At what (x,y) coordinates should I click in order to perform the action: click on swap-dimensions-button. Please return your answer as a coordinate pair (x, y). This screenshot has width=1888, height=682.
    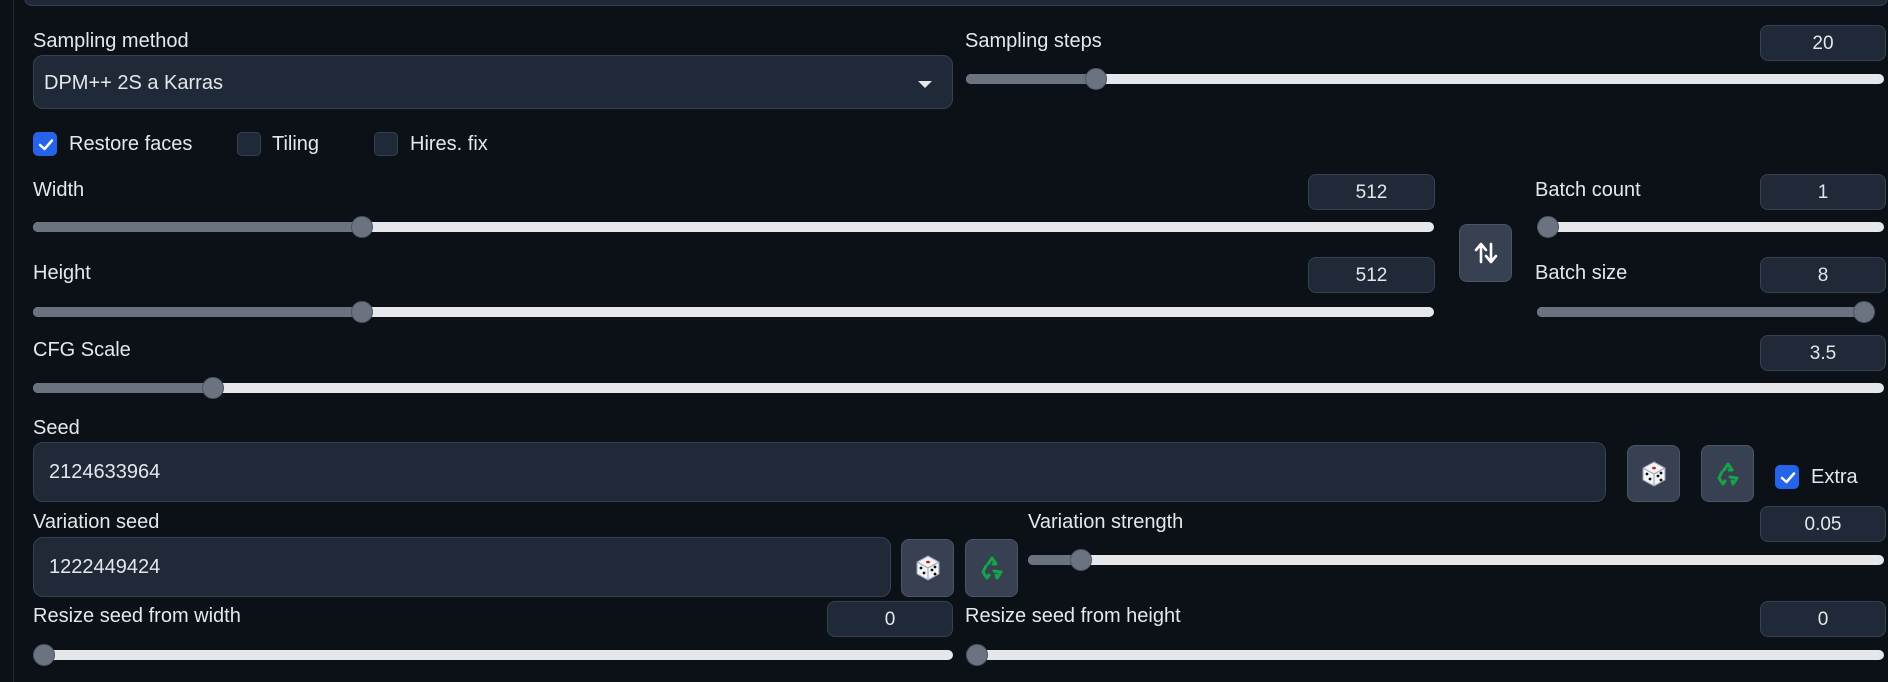
    Looking at the image, I should click on (1485, 253).